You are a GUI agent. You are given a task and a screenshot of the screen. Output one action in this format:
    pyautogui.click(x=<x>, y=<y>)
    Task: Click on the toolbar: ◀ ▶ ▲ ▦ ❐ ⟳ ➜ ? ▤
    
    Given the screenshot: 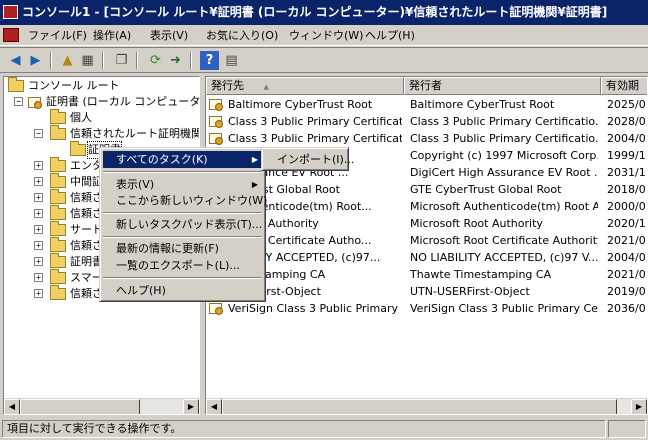 What is the action you would take?
    pyautogui.click(x=324, y=60)
    